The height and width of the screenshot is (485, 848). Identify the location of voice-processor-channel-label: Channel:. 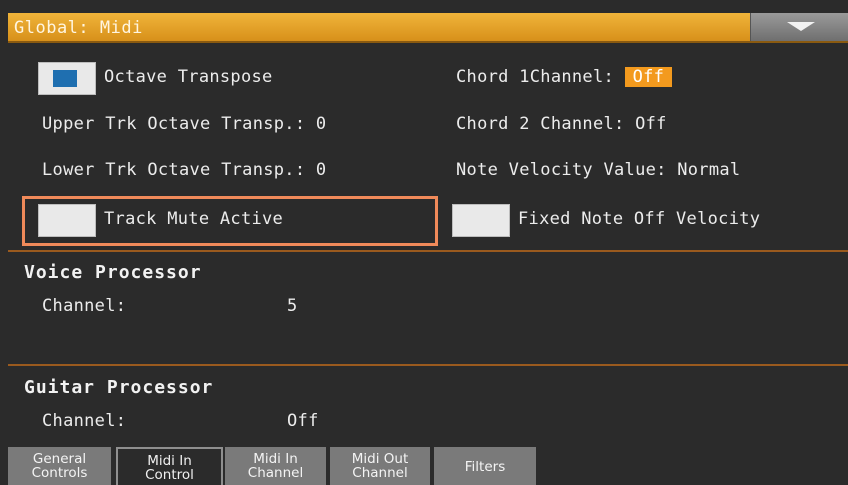
(84, 306).